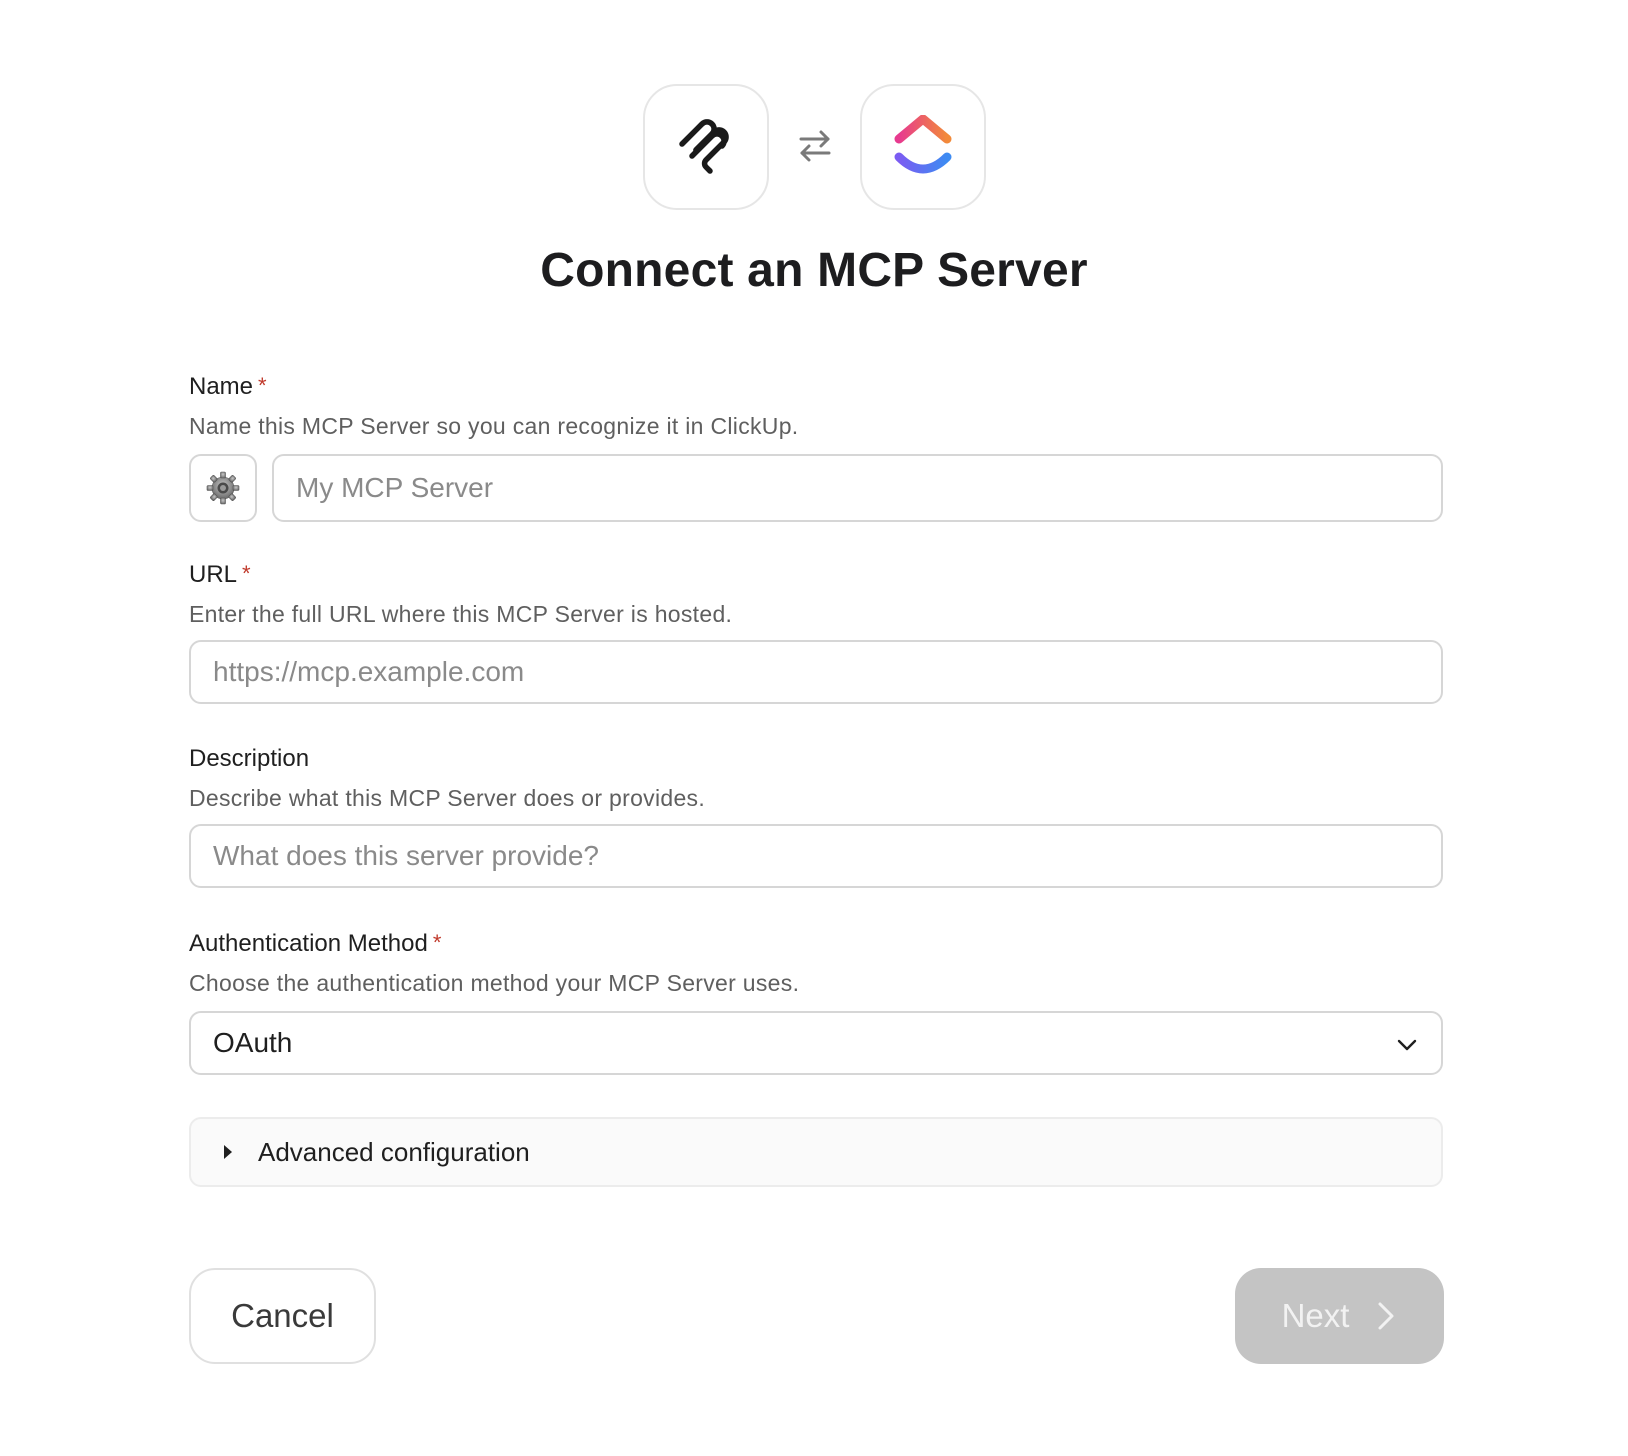 This screenshot has height=1456, width=1628. I want to click on cancel-button: Cancel, so click(282, 1316).